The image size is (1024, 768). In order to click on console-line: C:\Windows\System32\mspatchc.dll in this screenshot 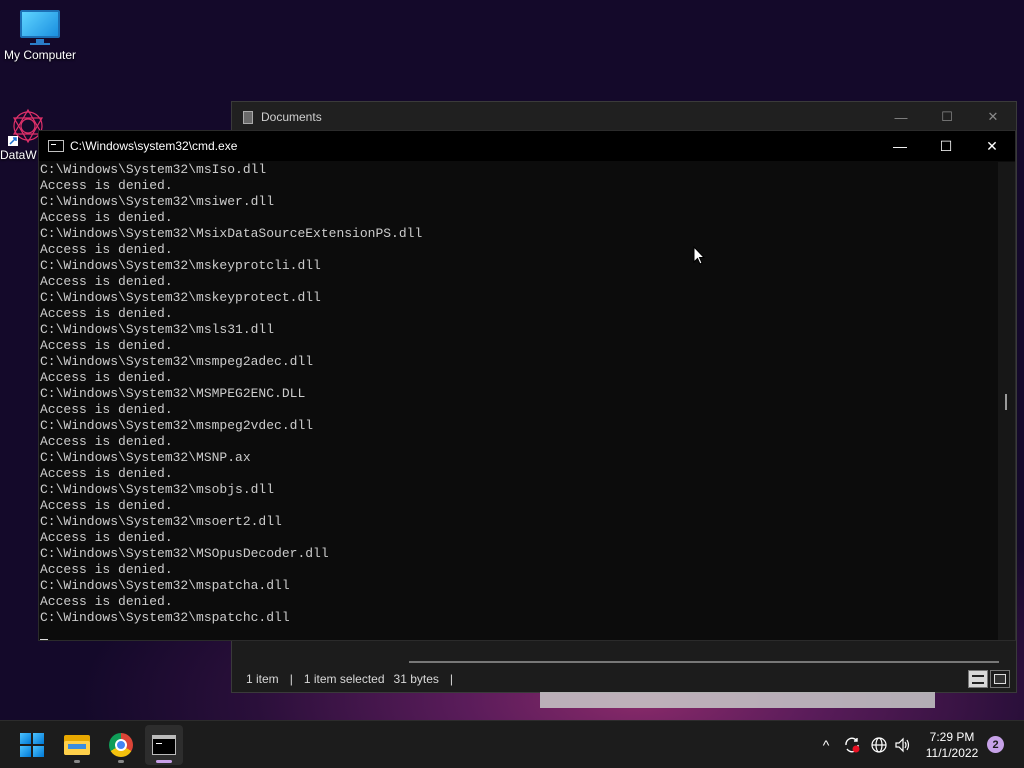, I will do `click(165, 617)`.